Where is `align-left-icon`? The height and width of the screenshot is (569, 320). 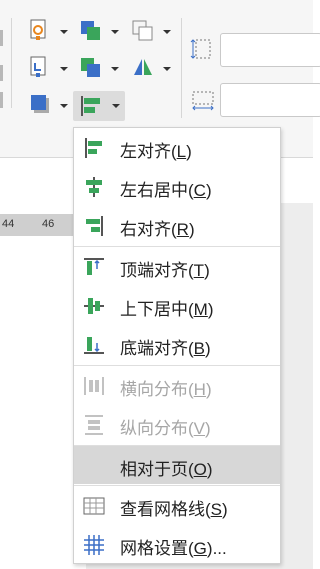
align-left-icon is located at coordinates (94, 148).